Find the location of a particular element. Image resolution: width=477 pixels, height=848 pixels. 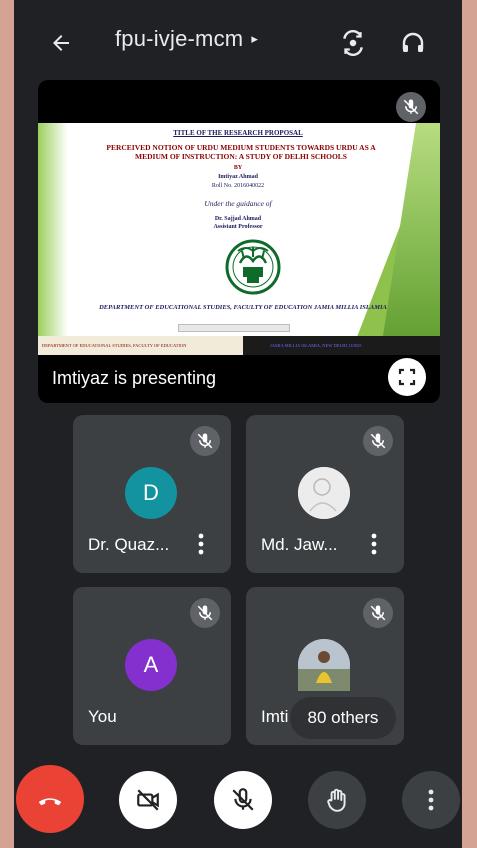

slide-by: BY is located at coordinates (238, 168).